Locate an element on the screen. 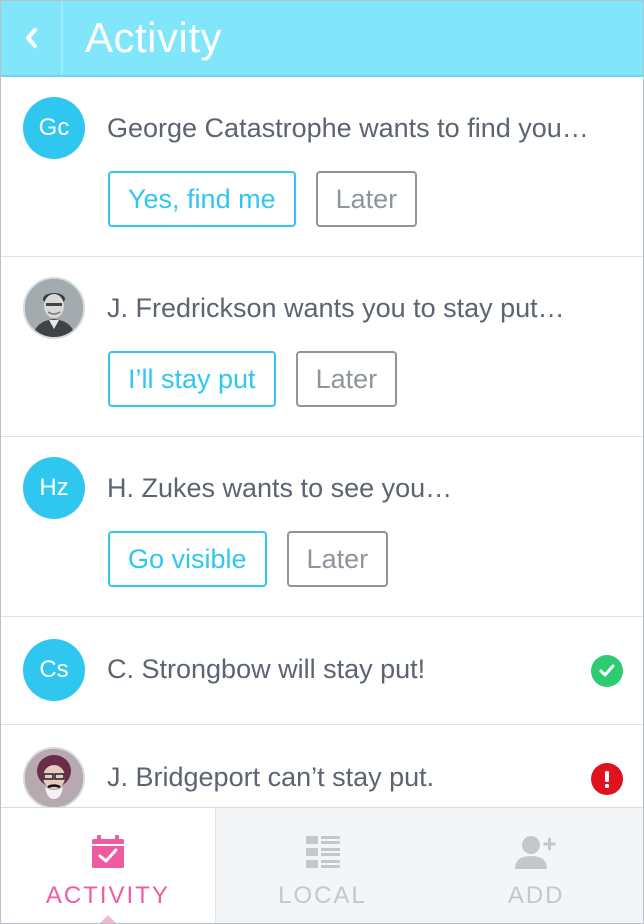 The width and height of the screenshot is (644, 924). back-button is located at coordinates (32, 38).